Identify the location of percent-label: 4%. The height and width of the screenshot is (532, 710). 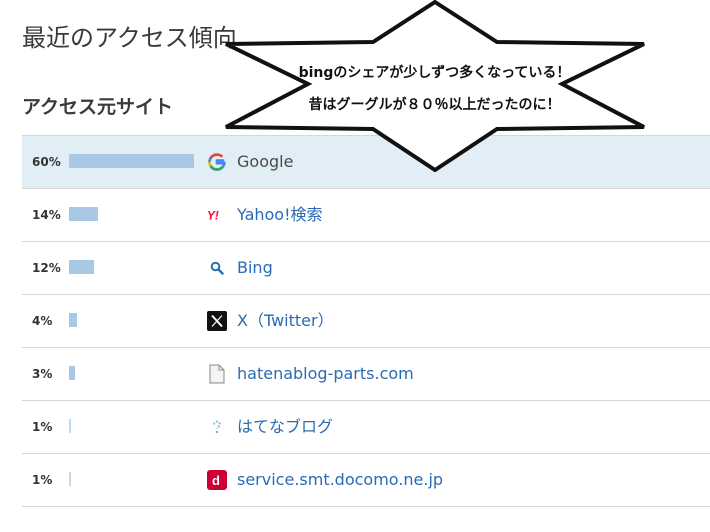
(42, 321).